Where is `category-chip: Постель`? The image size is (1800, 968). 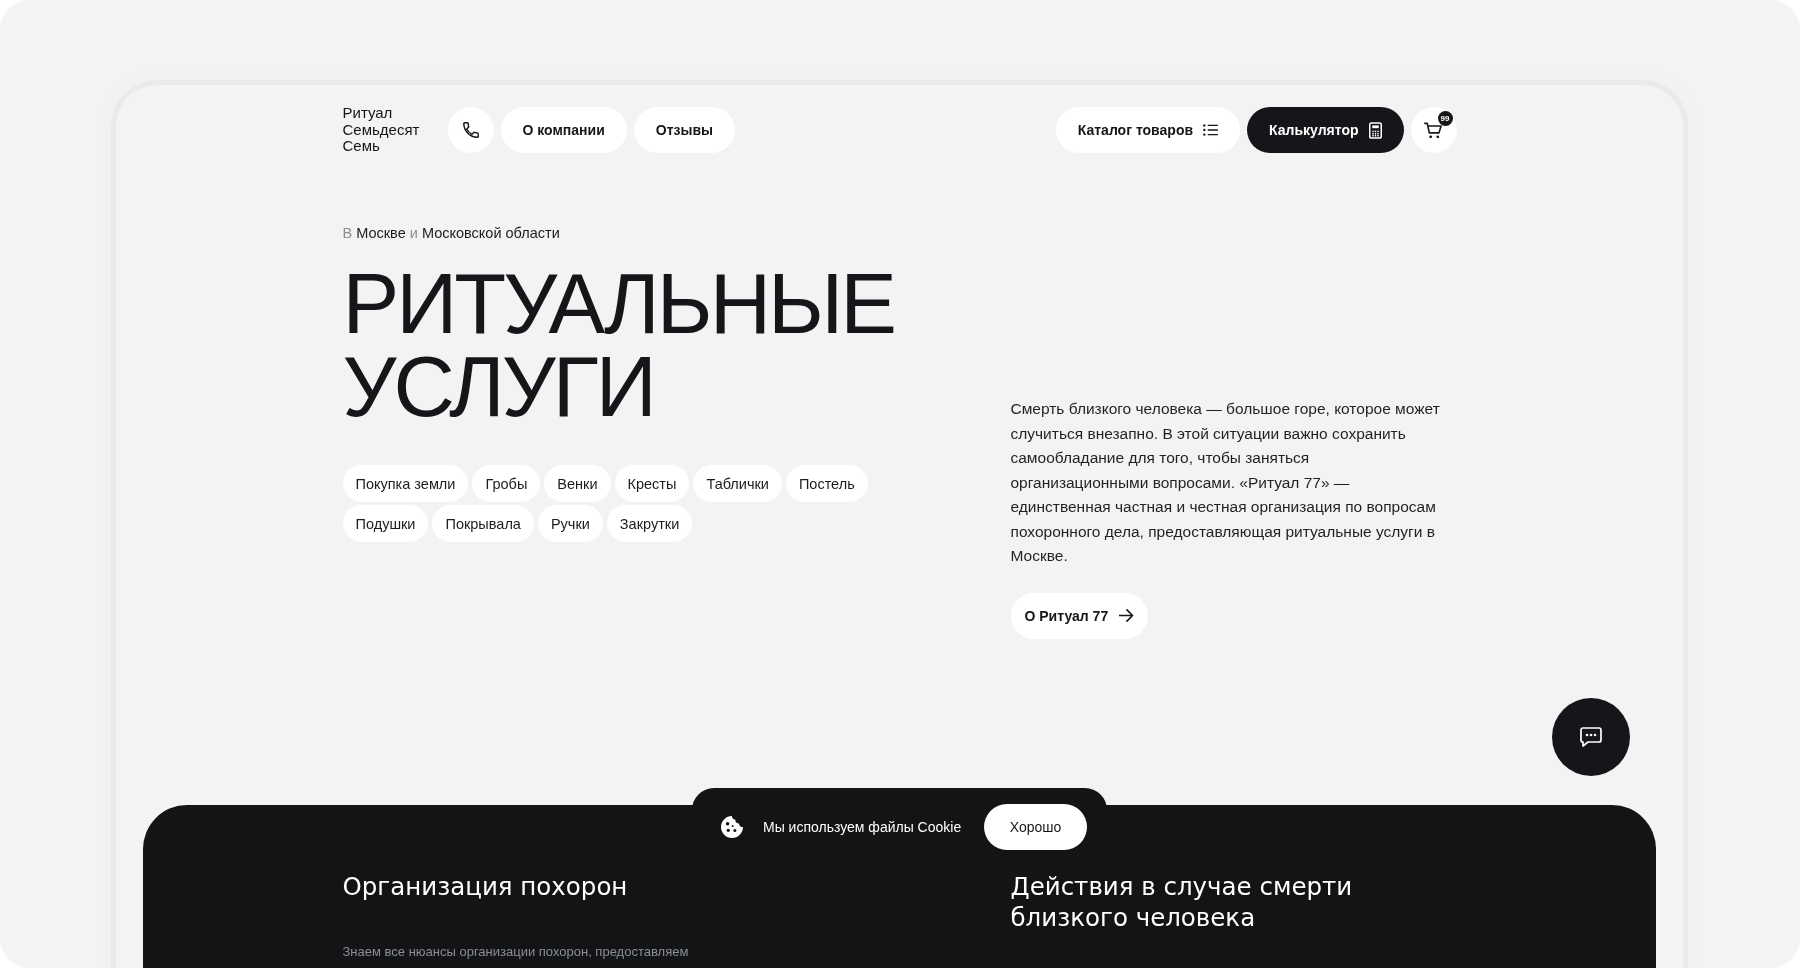
category-chip: Постель is located at coordinates (826, 483).